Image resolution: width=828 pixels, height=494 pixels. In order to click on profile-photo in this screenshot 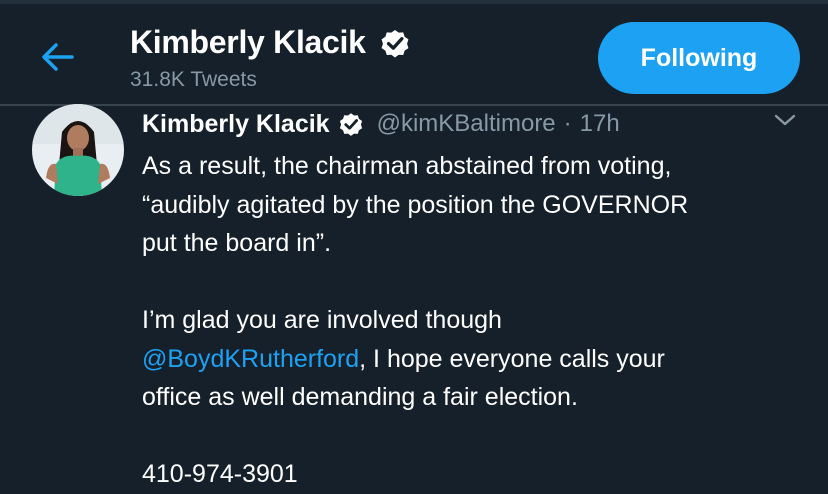, I will do `click(78, 150)`.